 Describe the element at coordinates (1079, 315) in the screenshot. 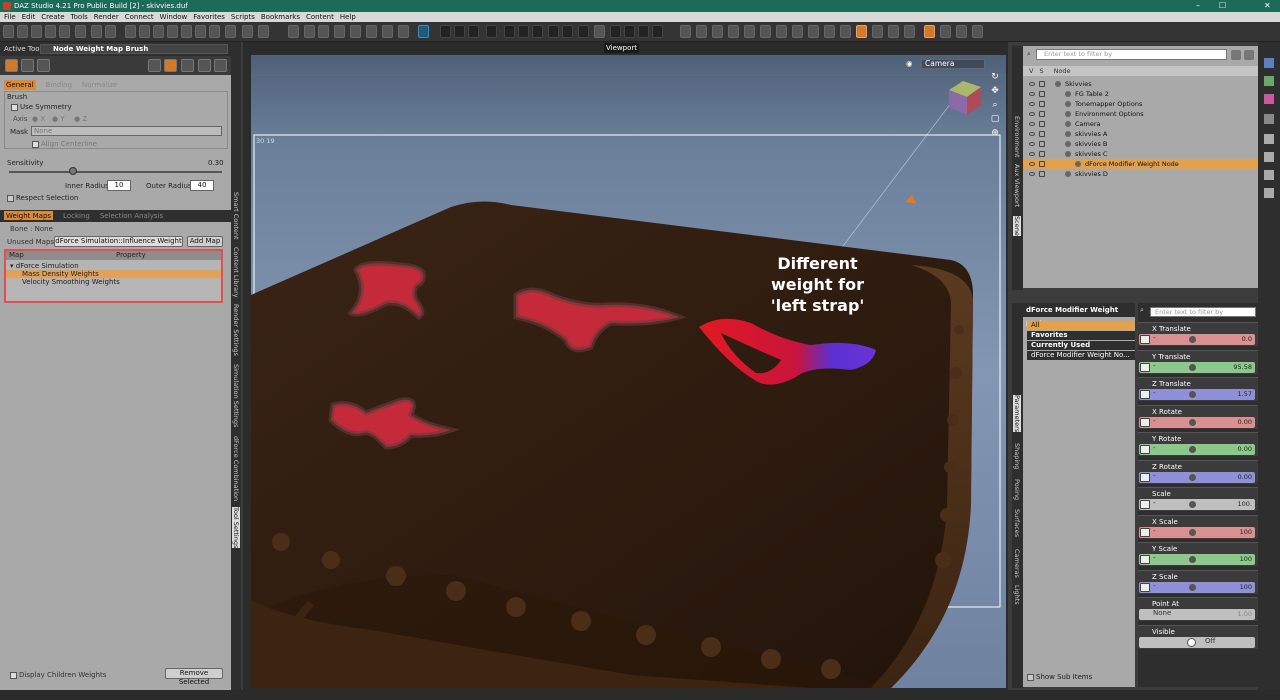

I see `parameters-node-select: dForce Modifier Weight Node` at that location.